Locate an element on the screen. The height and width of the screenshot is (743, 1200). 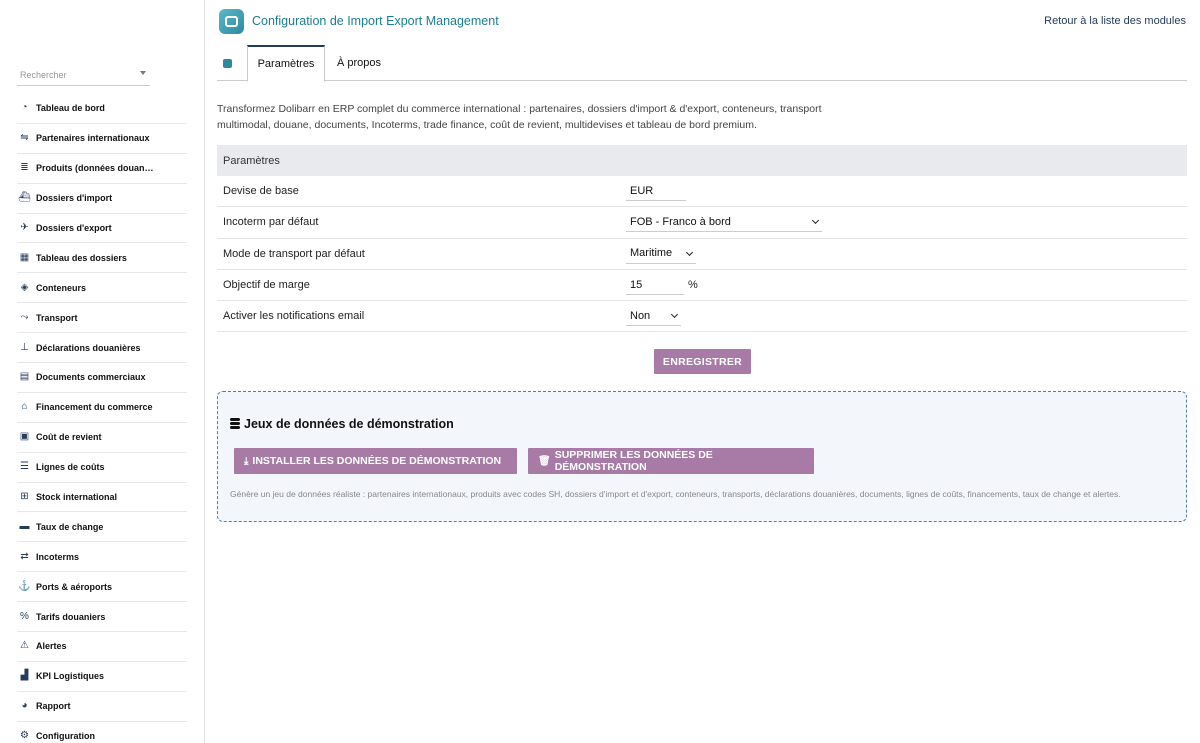
sidebar-item-label: Partenaires internationaux is located at coordinates (93, 138).